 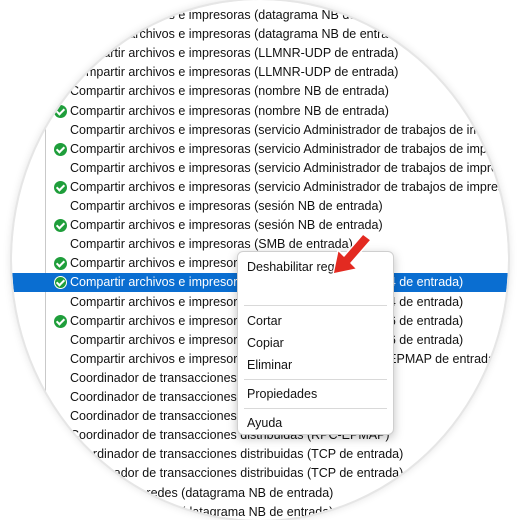 What do you see at coordinates (352, 254) in the screenshot?
I see `red-arrow-icon` at bounding box center [352, 254].